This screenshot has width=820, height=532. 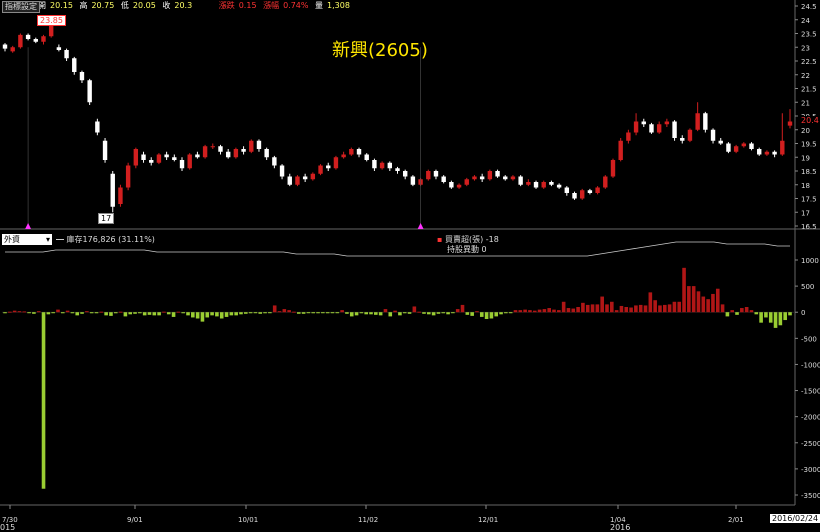 I want to click on indicator-tick-label: 500, so click(x=807, y=287).